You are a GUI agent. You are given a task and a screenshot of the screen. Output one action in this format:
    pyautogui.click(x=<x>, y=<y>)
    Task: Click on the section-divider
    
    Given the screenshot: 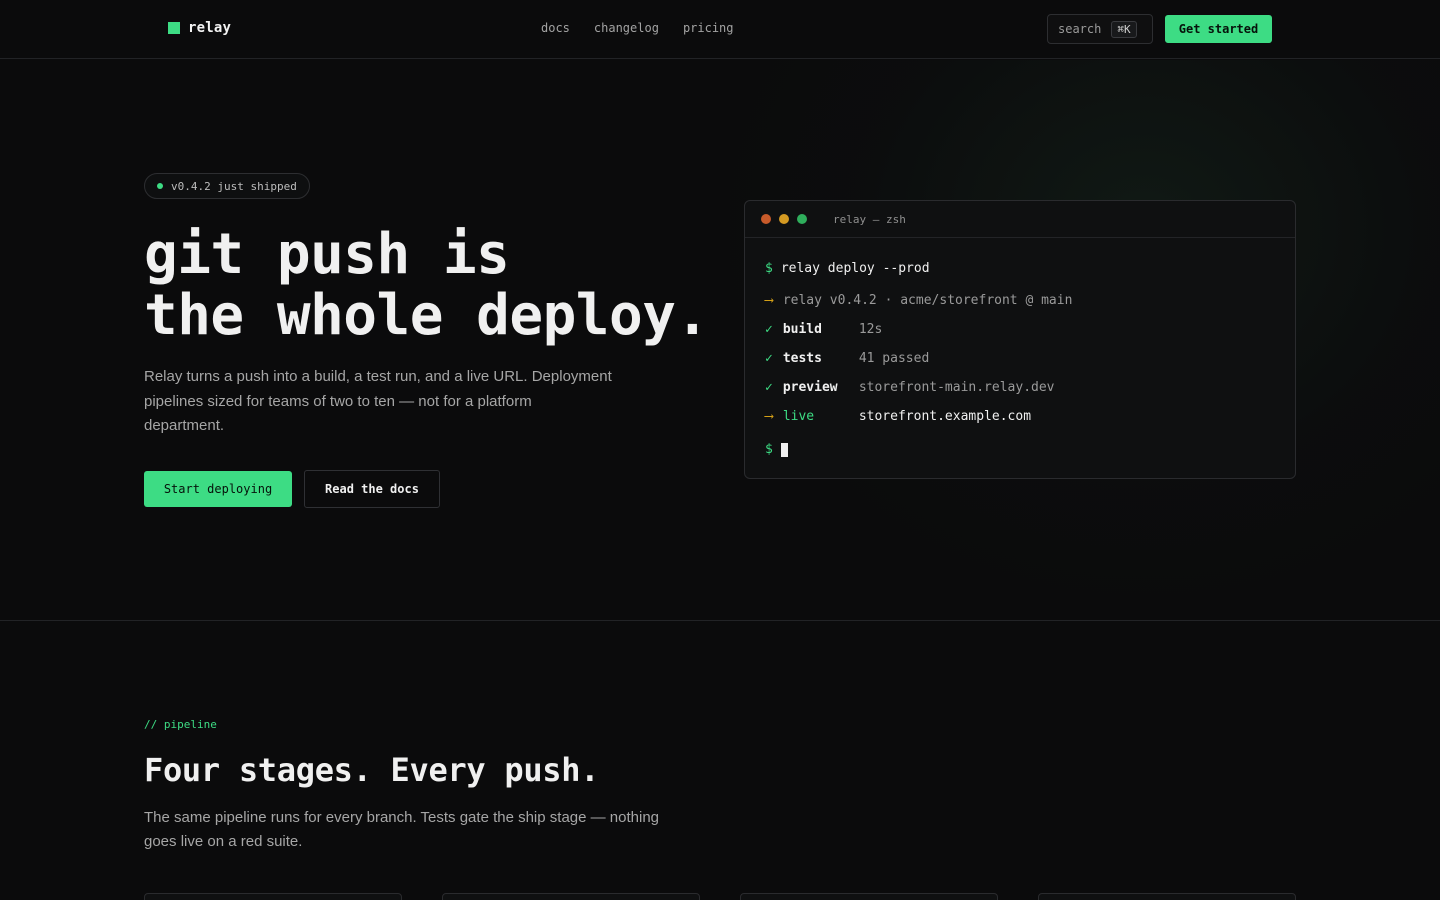 What is the action you would take?
    pyautogui.click(x=720, y=620)
    